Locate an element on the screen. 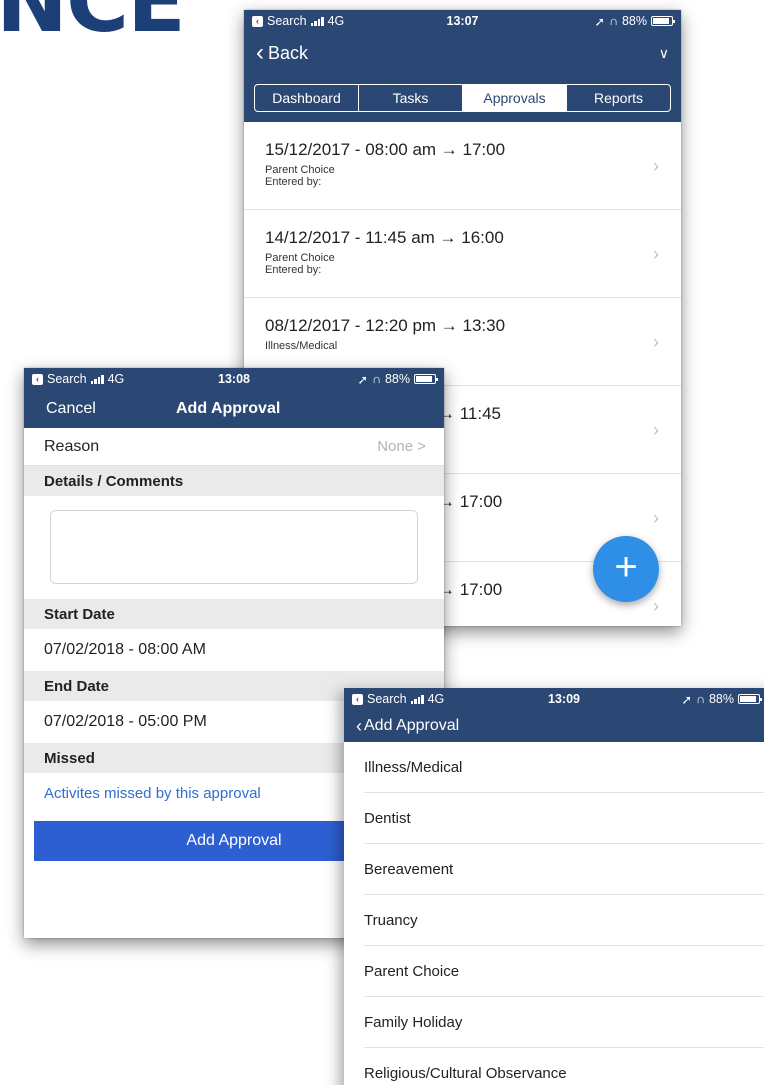 Image resolution: width=764 pixels, height=1085 pixels. status-bar: ‹ Search 4G 13:07 ➚ ∩ 88% is located at coordinates (462, 21).